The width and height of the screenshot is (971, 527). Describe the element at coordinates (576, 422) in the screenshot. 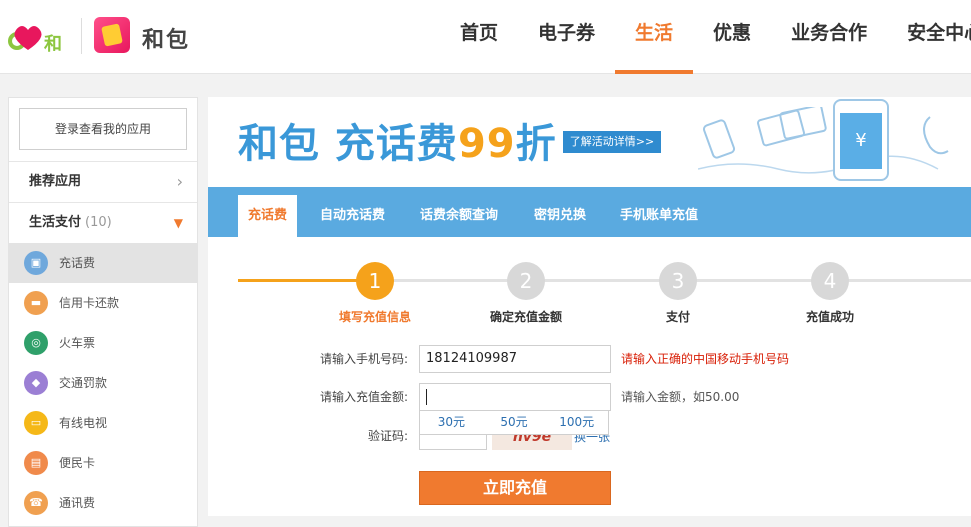

I see `amount-option-100: 100元` at that location.